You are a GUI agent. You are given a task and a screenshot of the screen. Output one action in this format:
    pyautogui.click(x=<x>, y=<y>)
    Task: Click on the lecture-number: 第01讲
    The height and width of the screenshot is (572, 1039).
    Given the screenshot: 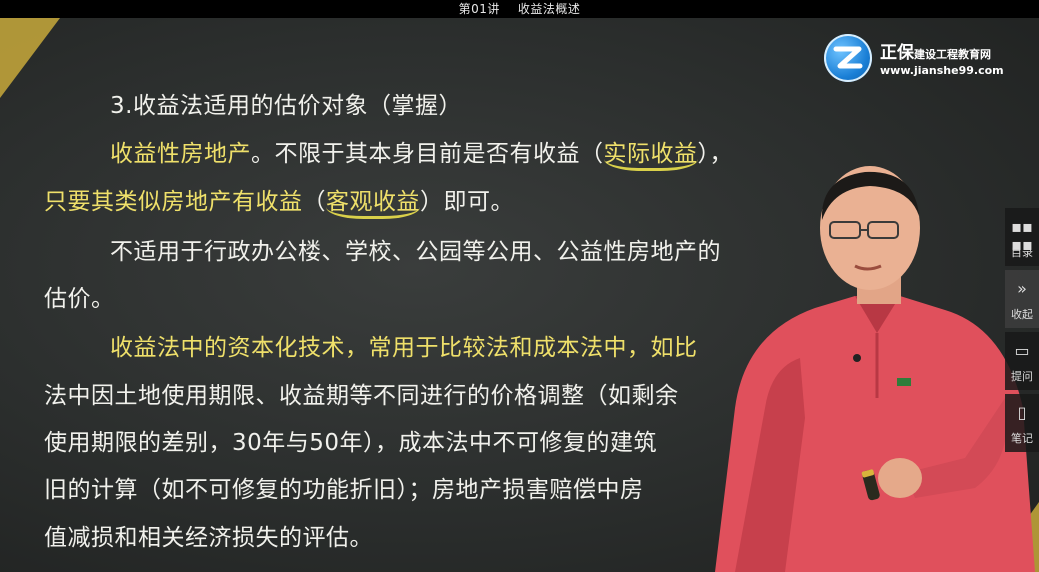 What is the action you would take?
    pyautogui.click(x=479, y=9)
    